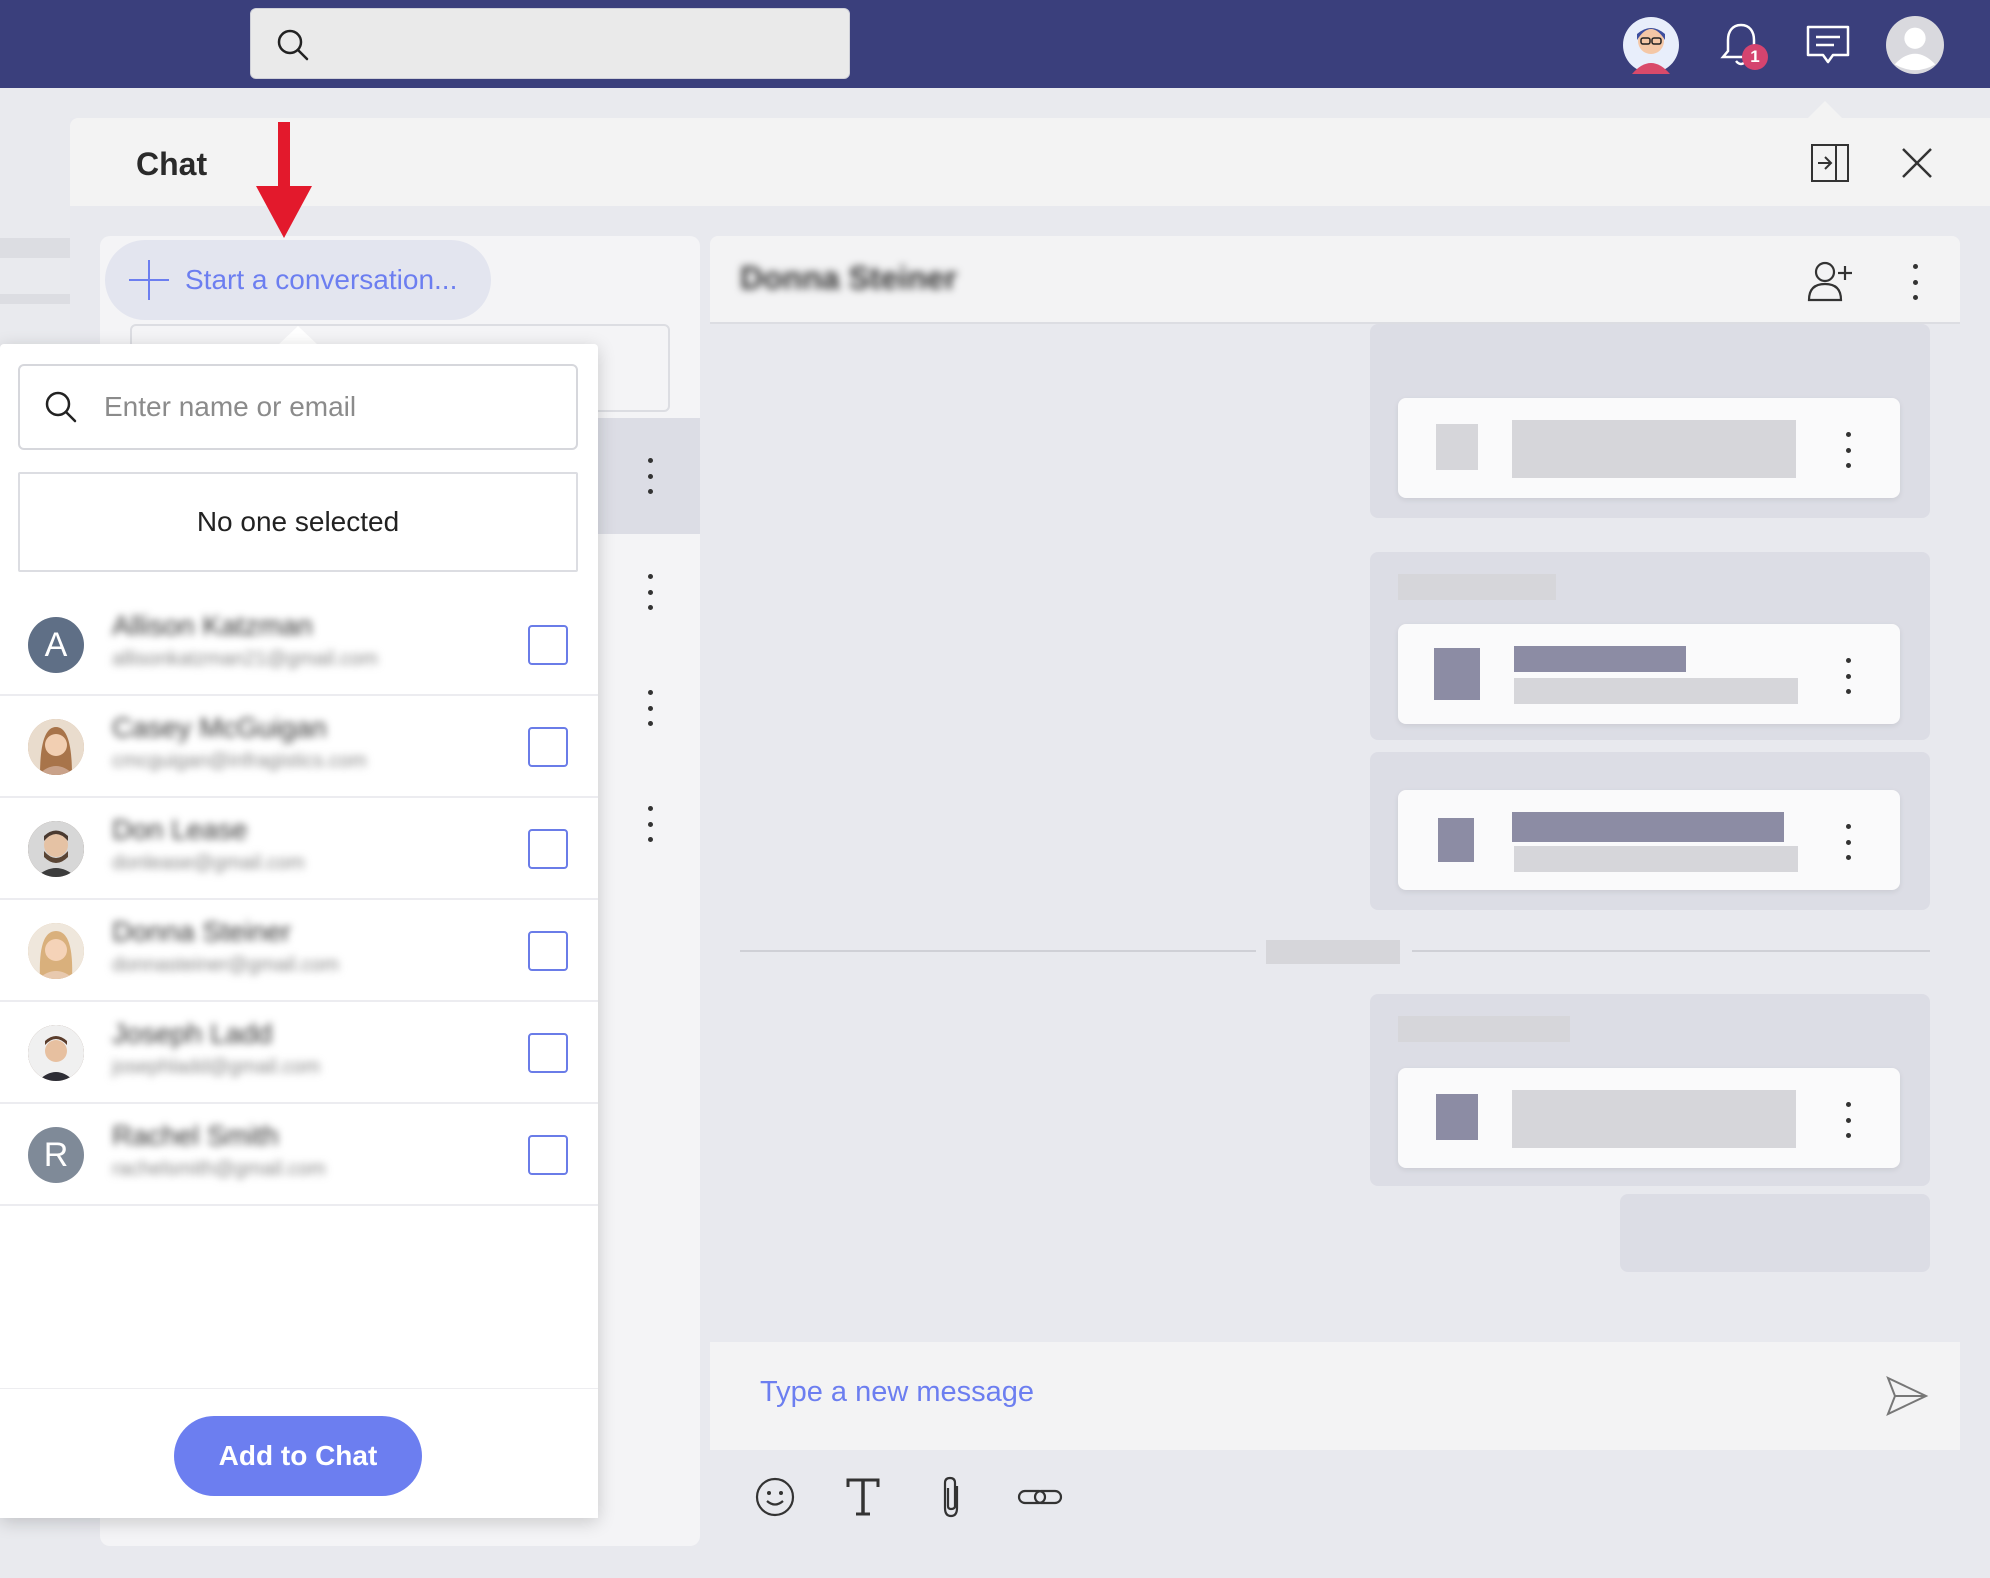  I want to click on contact-name: Allison Katzman, so click(212, 625).